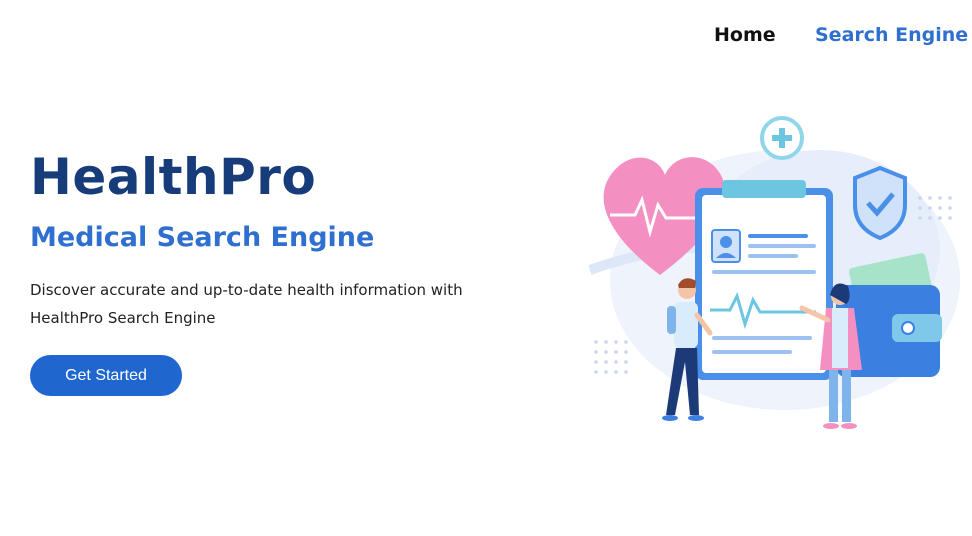 The height and width of the screenshot is (536, 972). I want to click on clipboard-icon, so click(764, 280).